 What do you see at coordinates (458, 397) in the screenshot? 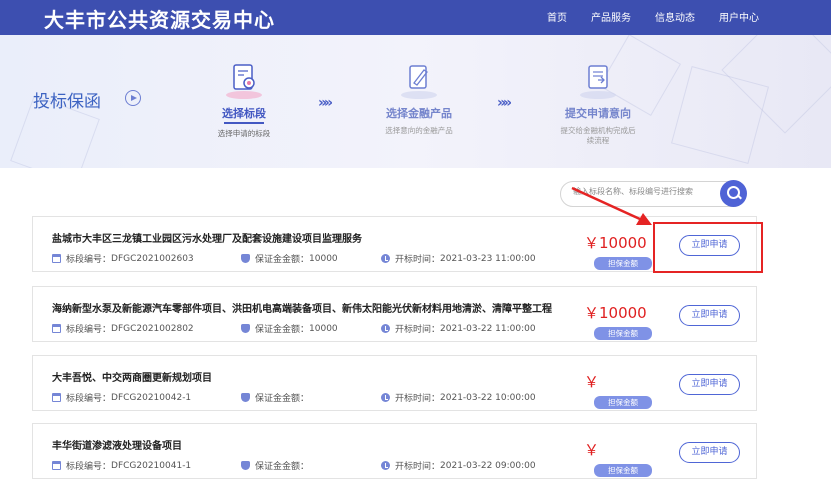
I see `project-open-time: 开标时间： 2021-03-22 10:00:00` at bounding box center [458, 397].